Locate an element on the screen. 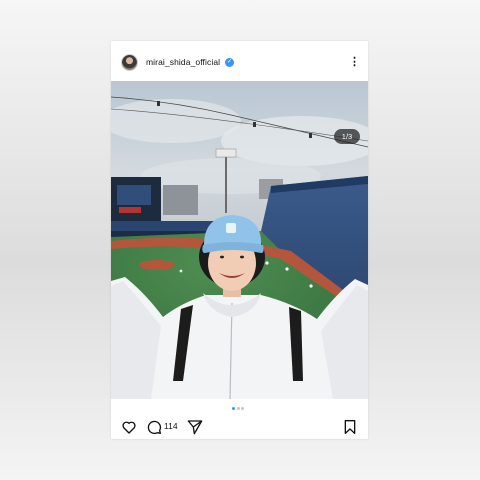 The image size is (480, 480). post-header: mirai_shida_official ✓ ⋮ is located at coordinates (239, 61).